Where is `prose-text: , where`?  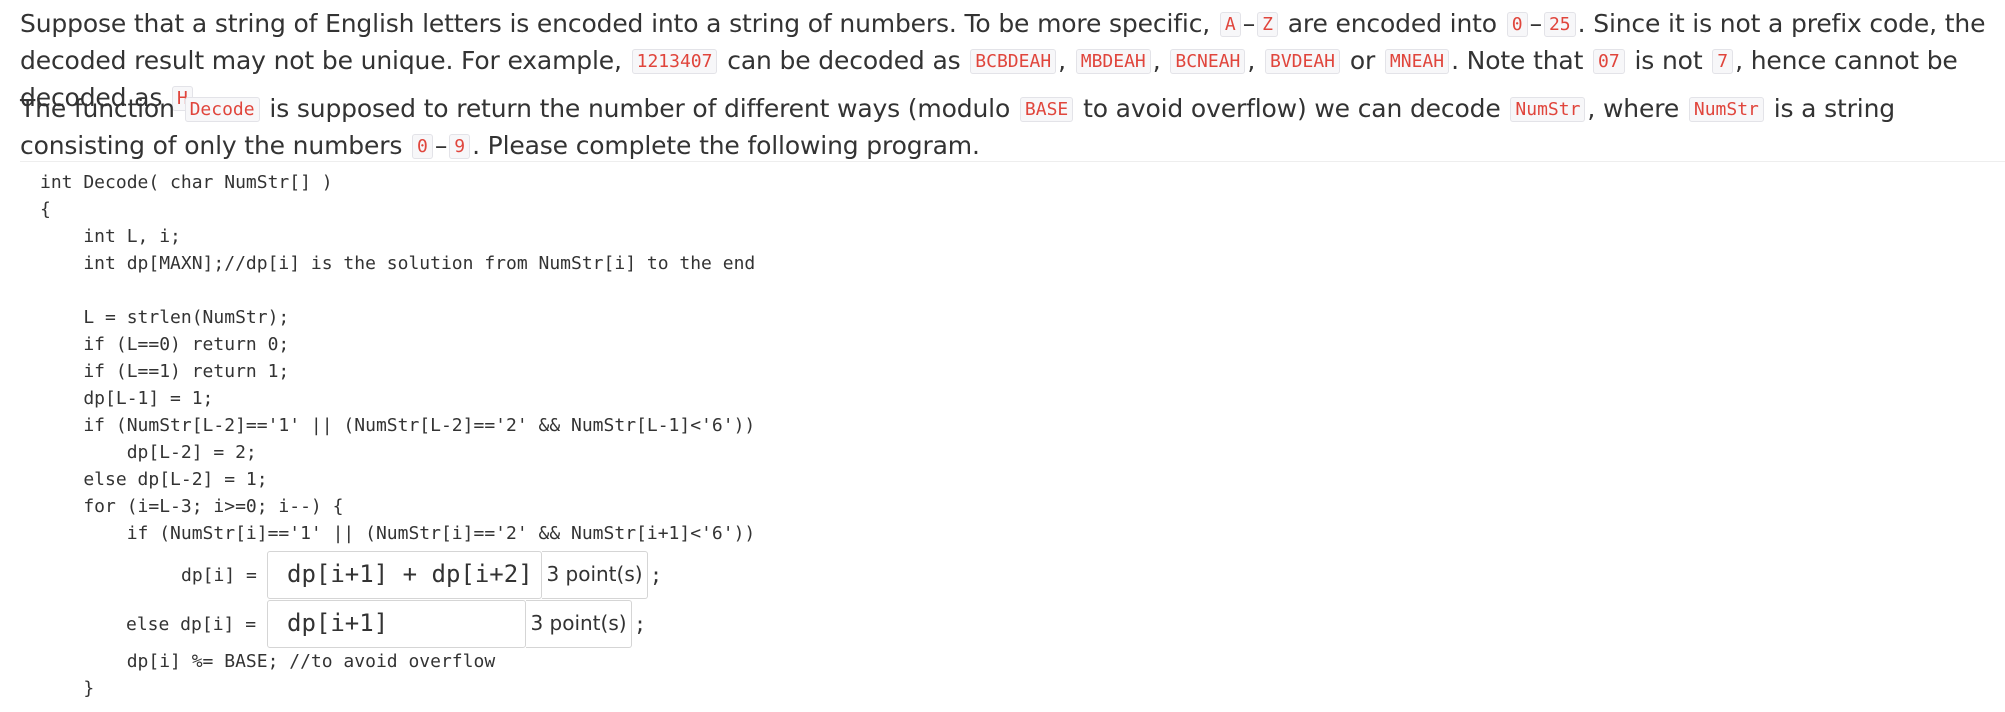
prose-text: , where is located at coordinates (1633, 108).